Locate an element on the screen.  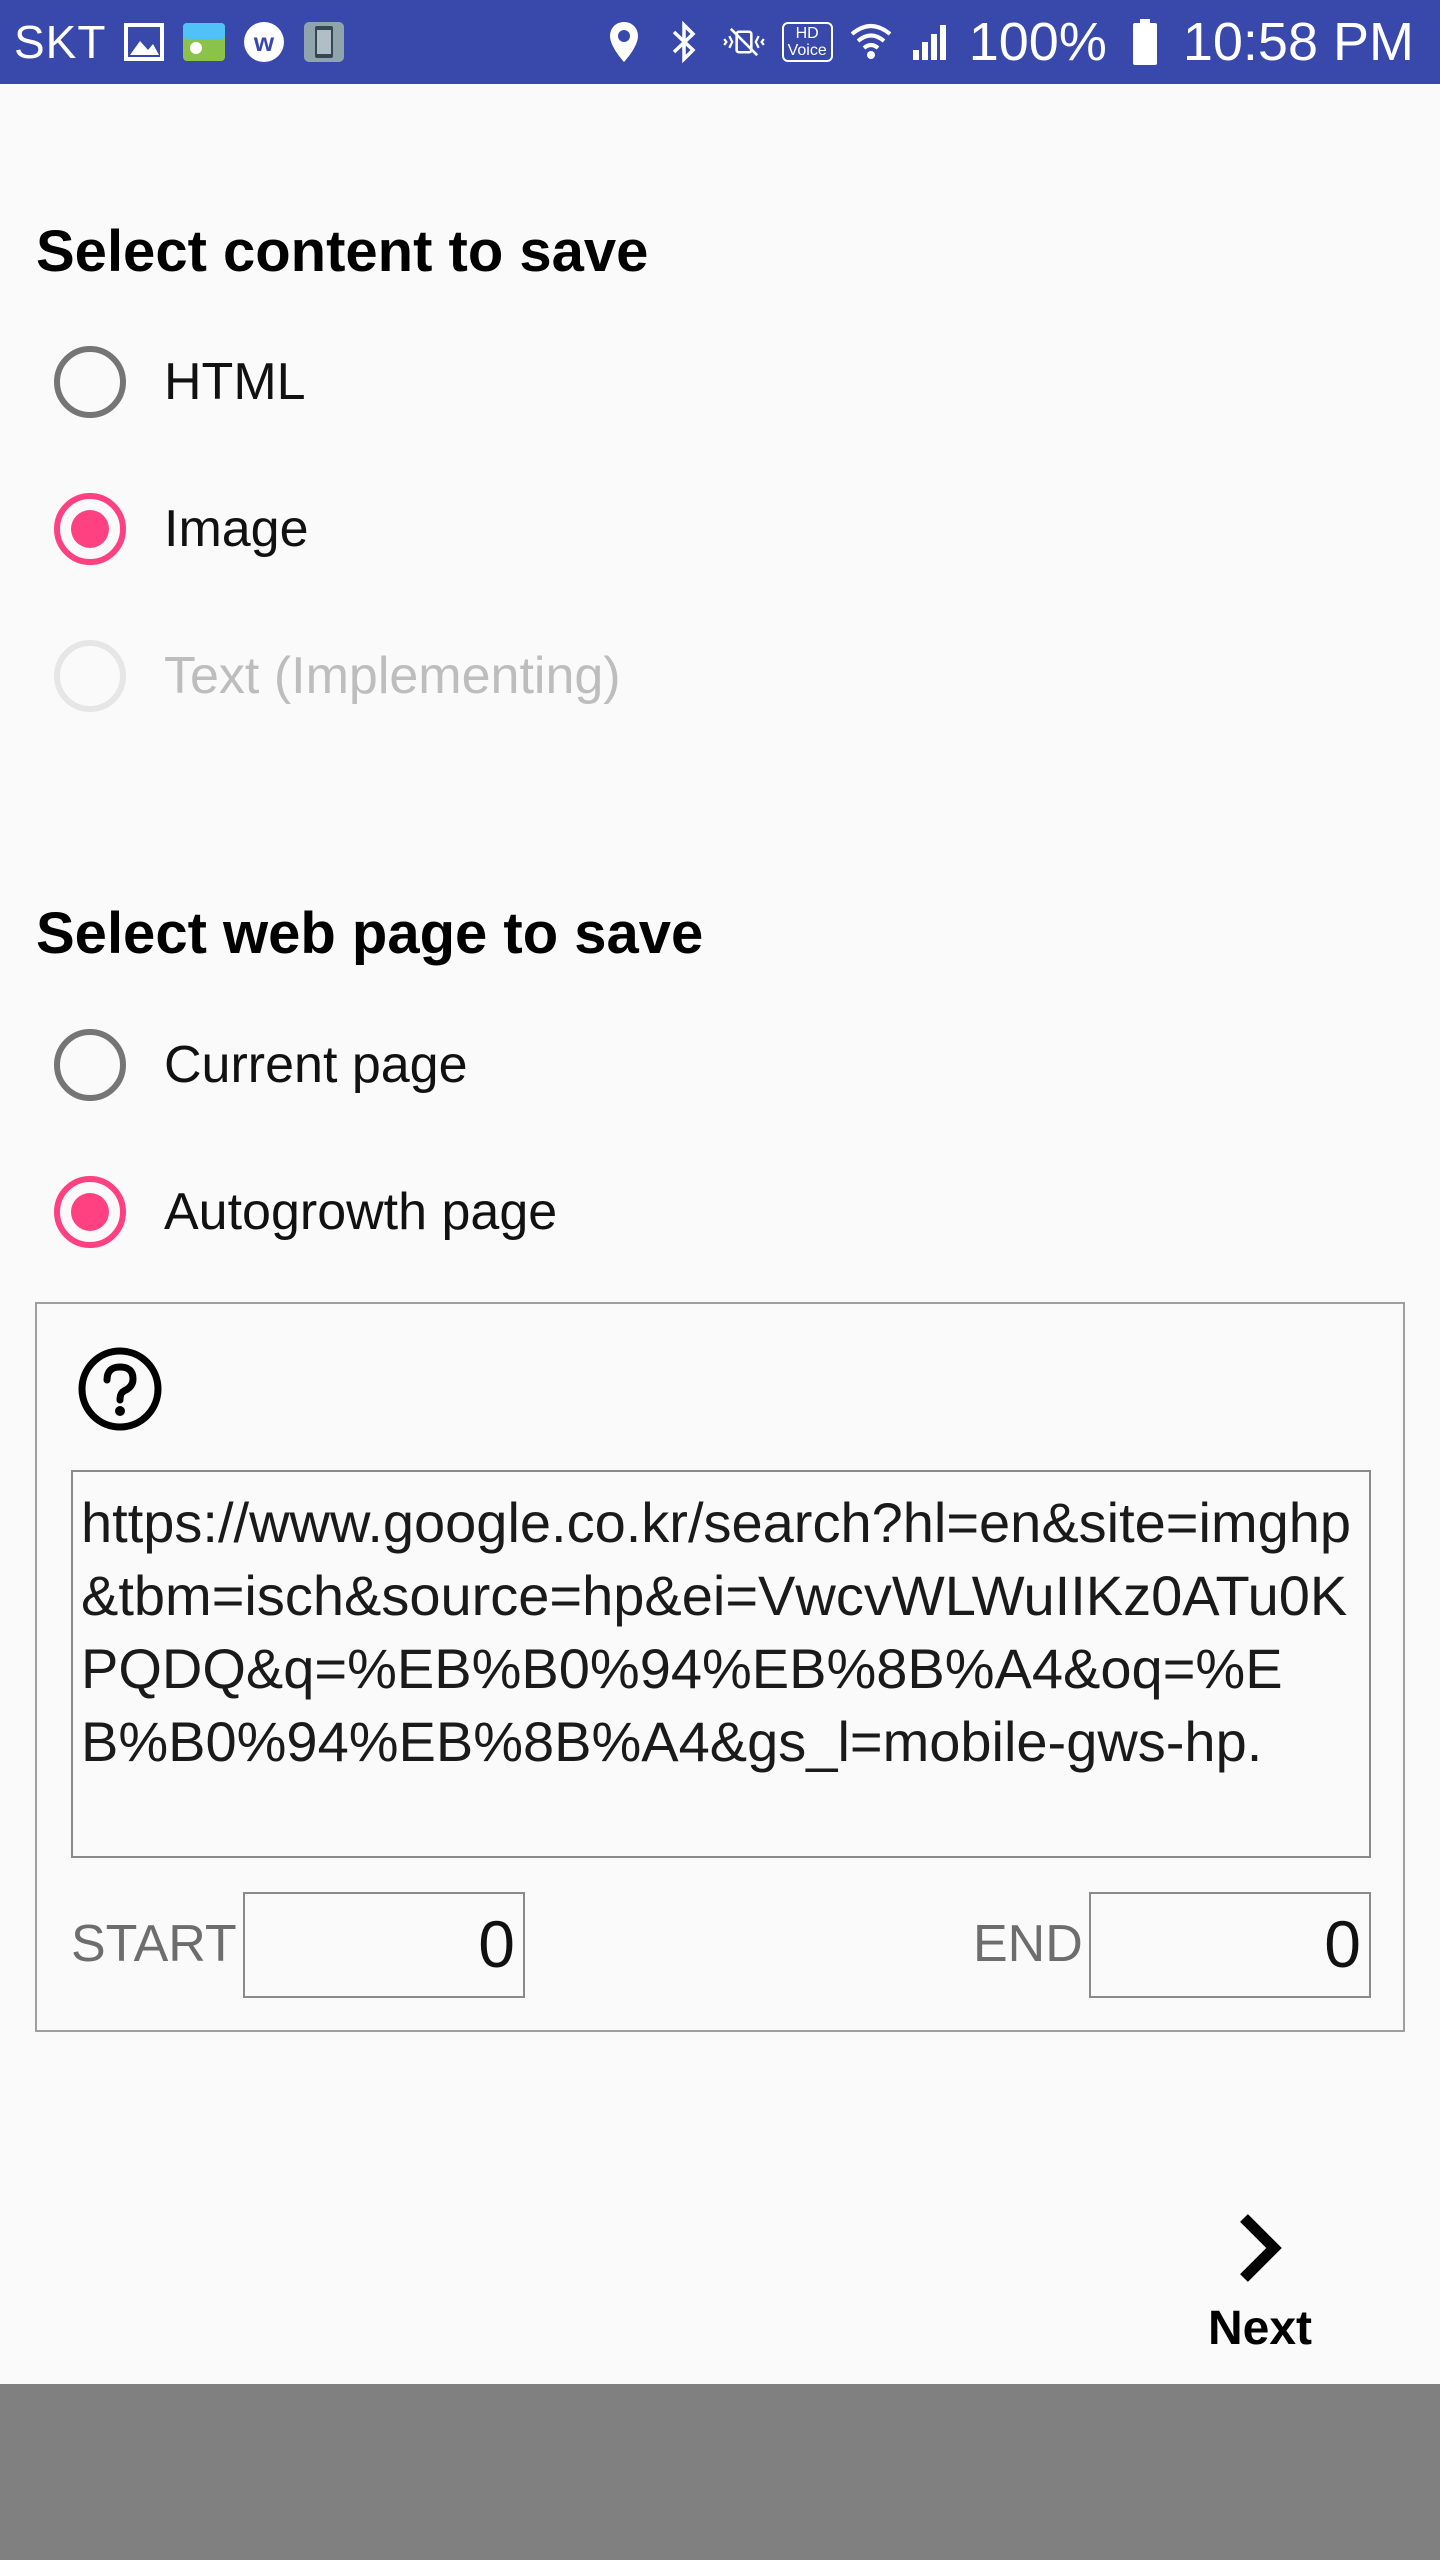
vibrate-mute-icon is located at coordinates (744, 42).